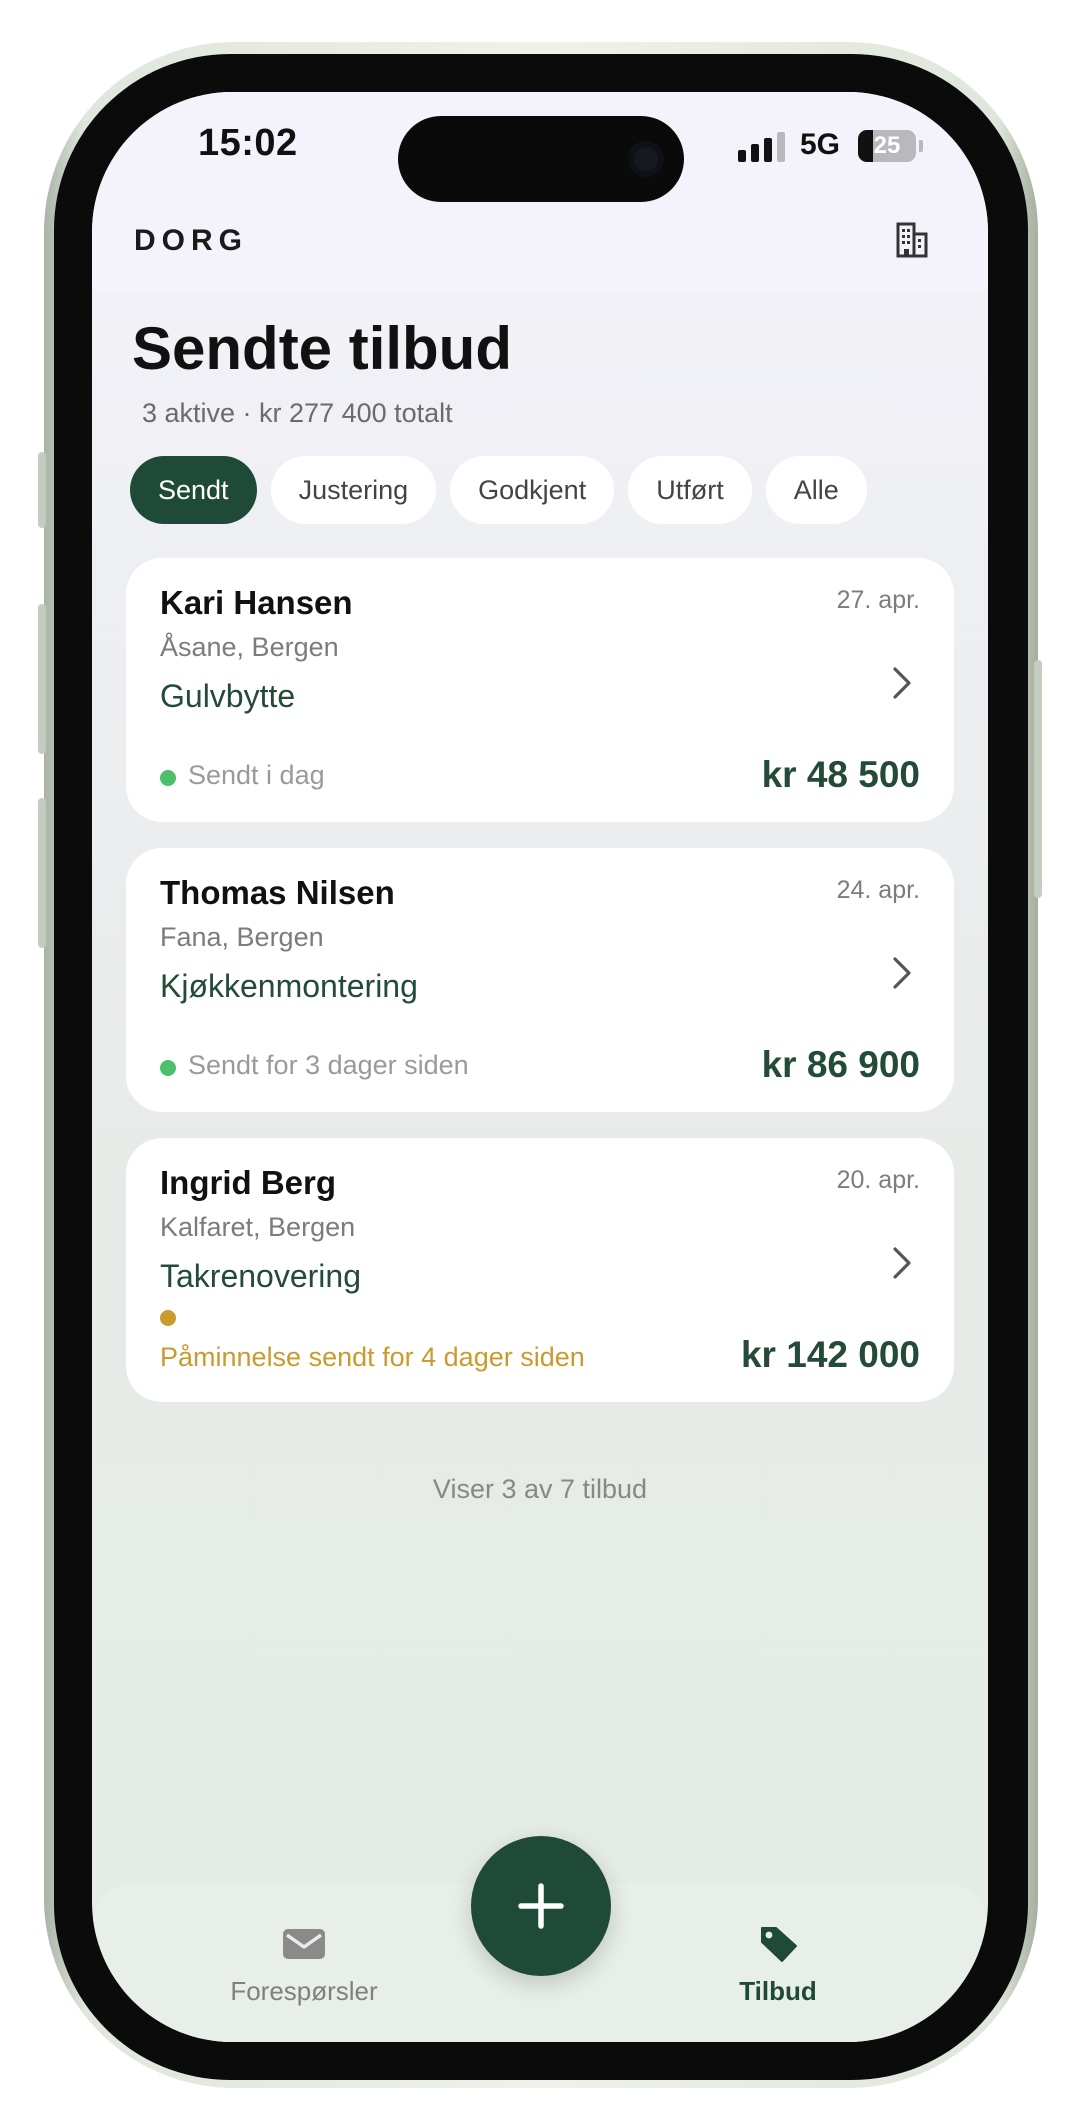 The width and height of the screenshot is (1080, 2128). What do you see at coordinates (878, 600) in the screenshot?
I see `offer-date: 27. apr.` at bounding box center [878, 600].